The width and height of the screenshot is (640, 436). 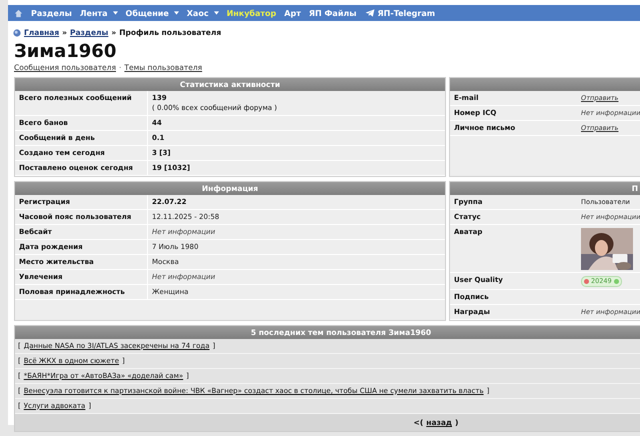 I want to click on paper-plane-icon, so click(x=369, y=13).